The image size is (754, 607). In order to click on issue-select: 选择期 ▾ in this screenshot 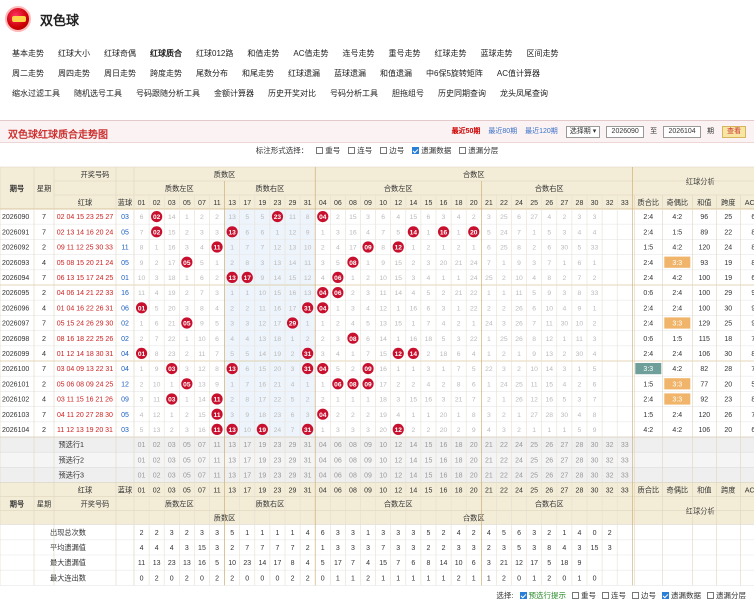, I will do `click(583, 132)`.